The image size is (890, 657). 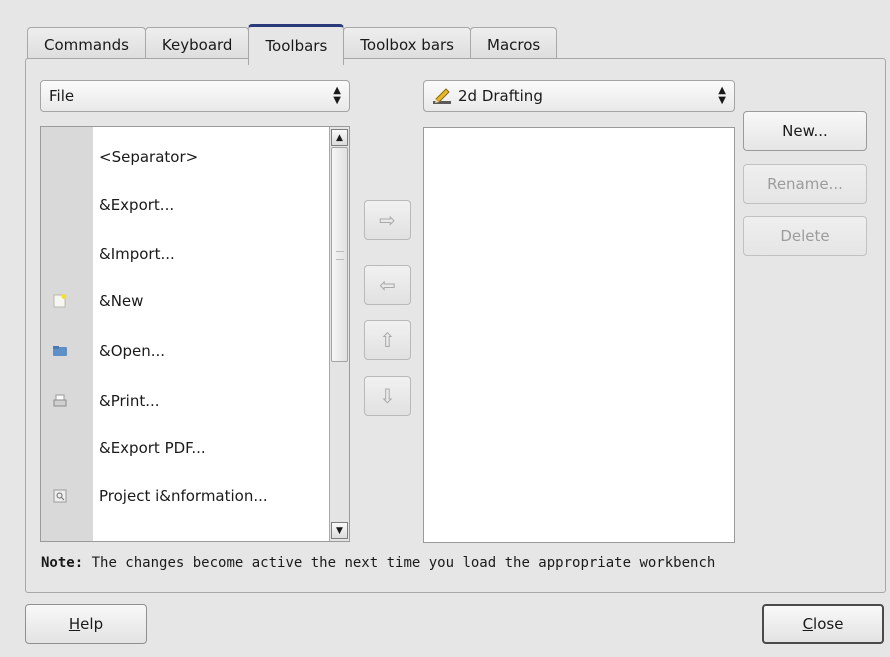 I want to click on scrollbar-thumb, so click(x=339, y=254).